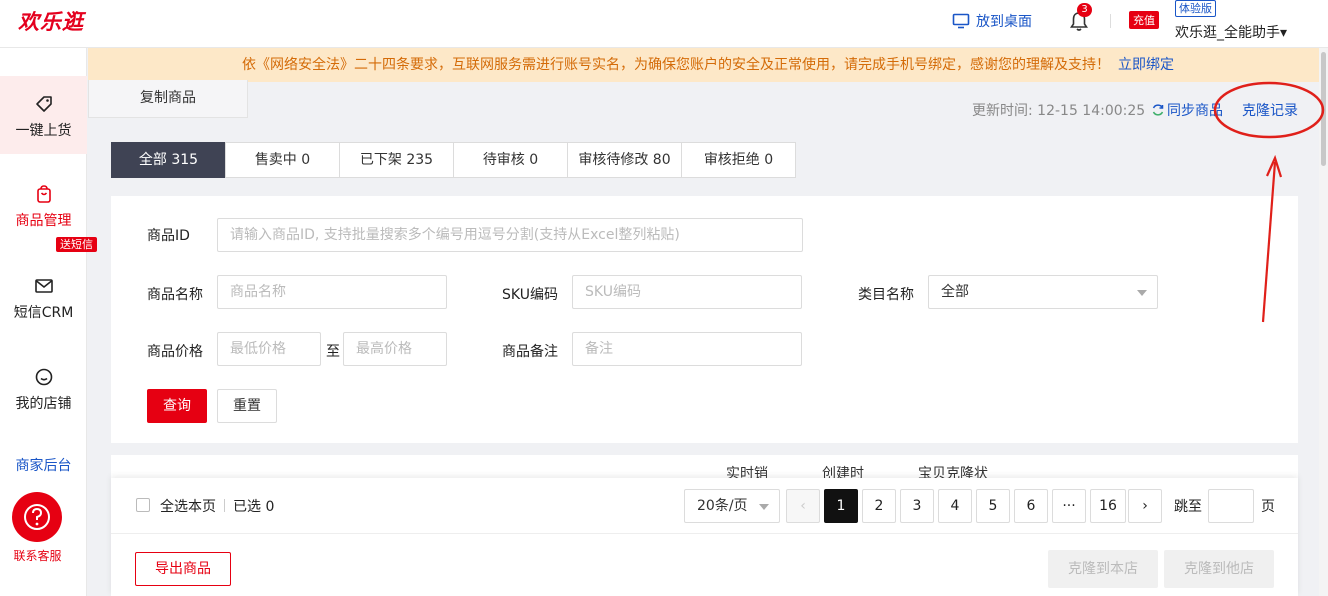 The height and width of the screenshot is (596, 1328). Describe the element at coordinates (955, 506) in the screenshot. I see `page-button: 4` at that location.